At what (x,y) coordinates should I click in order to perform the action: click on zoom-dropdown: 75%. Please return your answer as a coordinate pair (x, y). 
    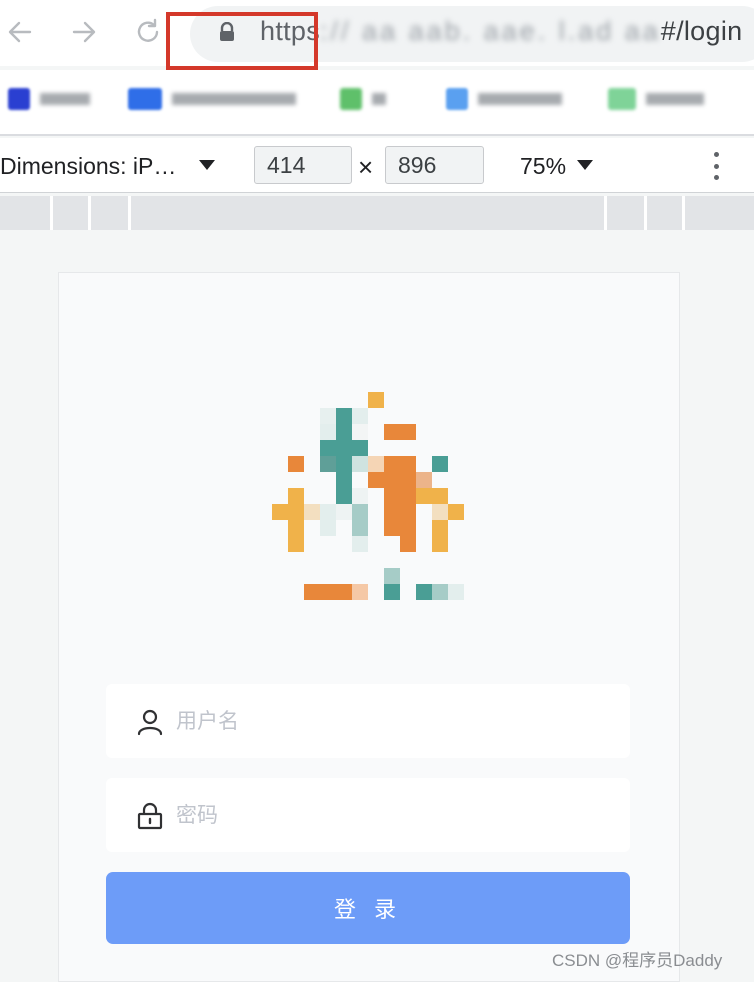
    Looking at the image, I should click on (543, 166).